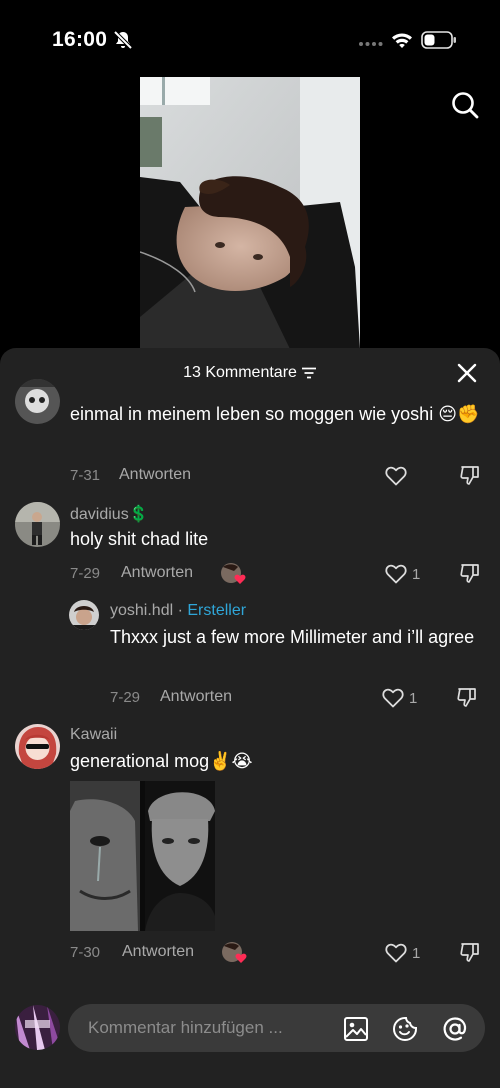 Image resolution: width=500 pixels, height=1088 pixels. What do you see at coordinates (123, 40) in the screenshot?
I see `bell-off-icon` at bounding box center [123, 40].